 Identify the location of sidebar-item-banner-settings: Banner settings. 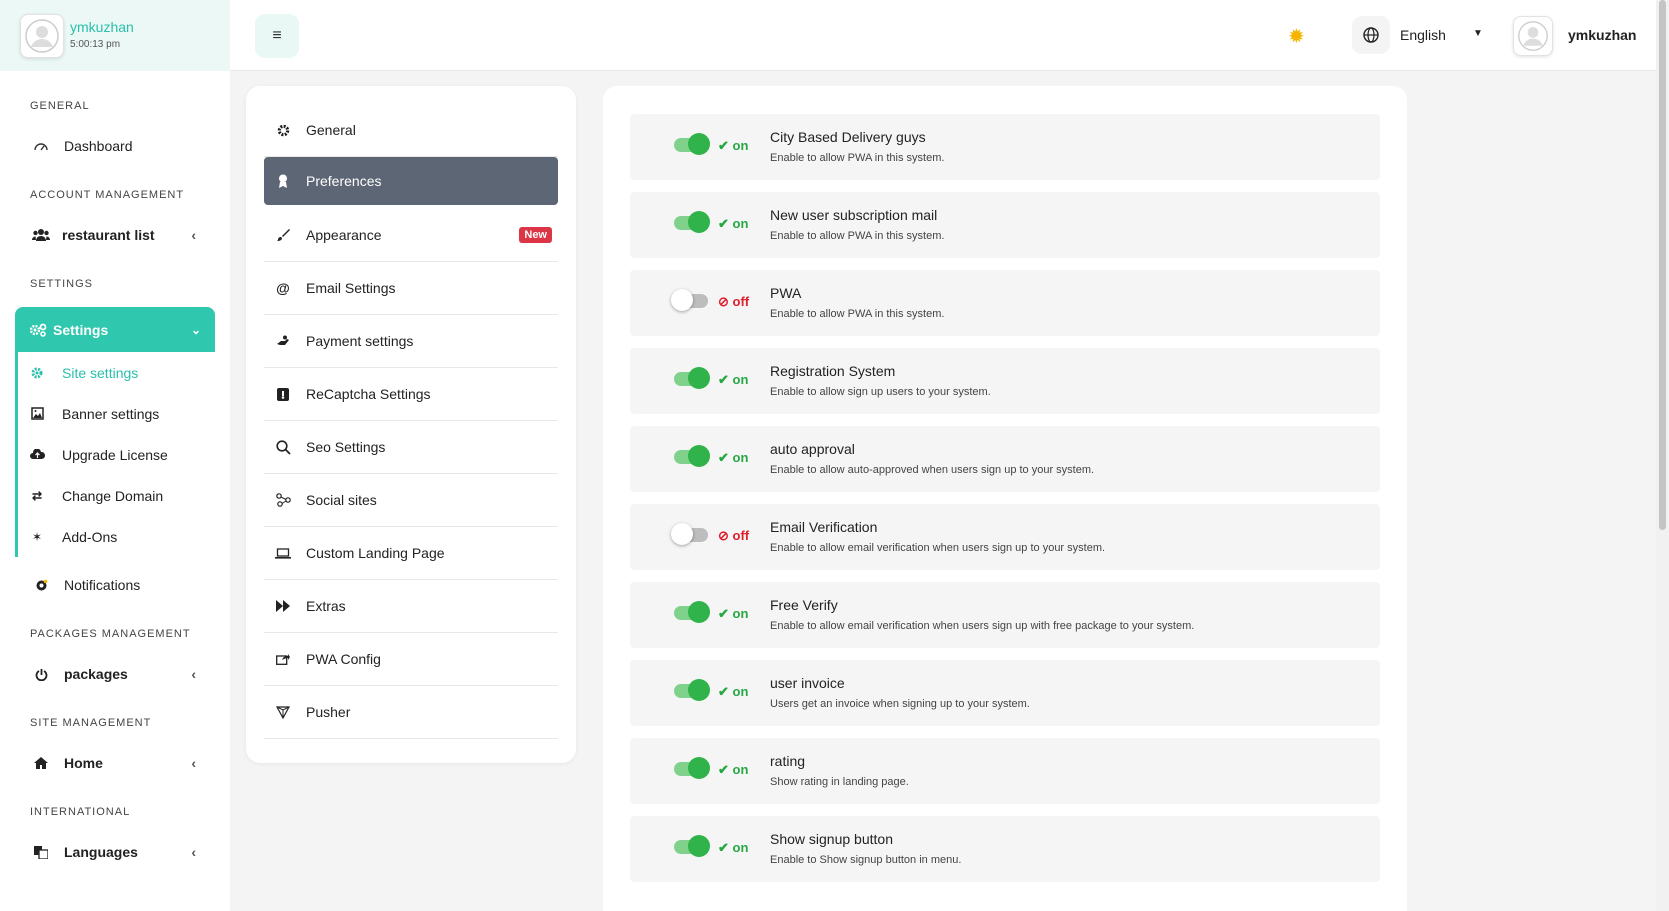
(116, 413).